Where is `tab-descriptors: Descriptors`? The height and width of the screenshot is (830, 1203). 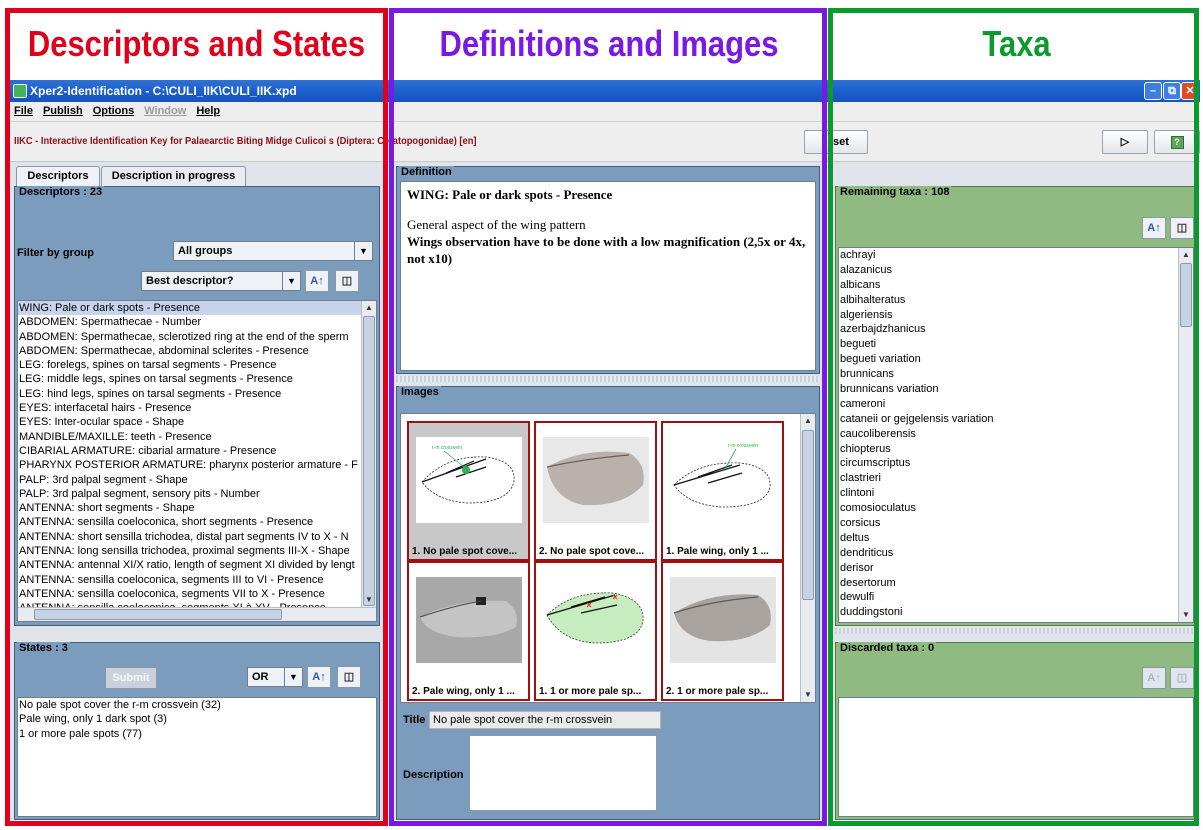
tab-descriptors: Descriptors is located at coordinates (58, 176).